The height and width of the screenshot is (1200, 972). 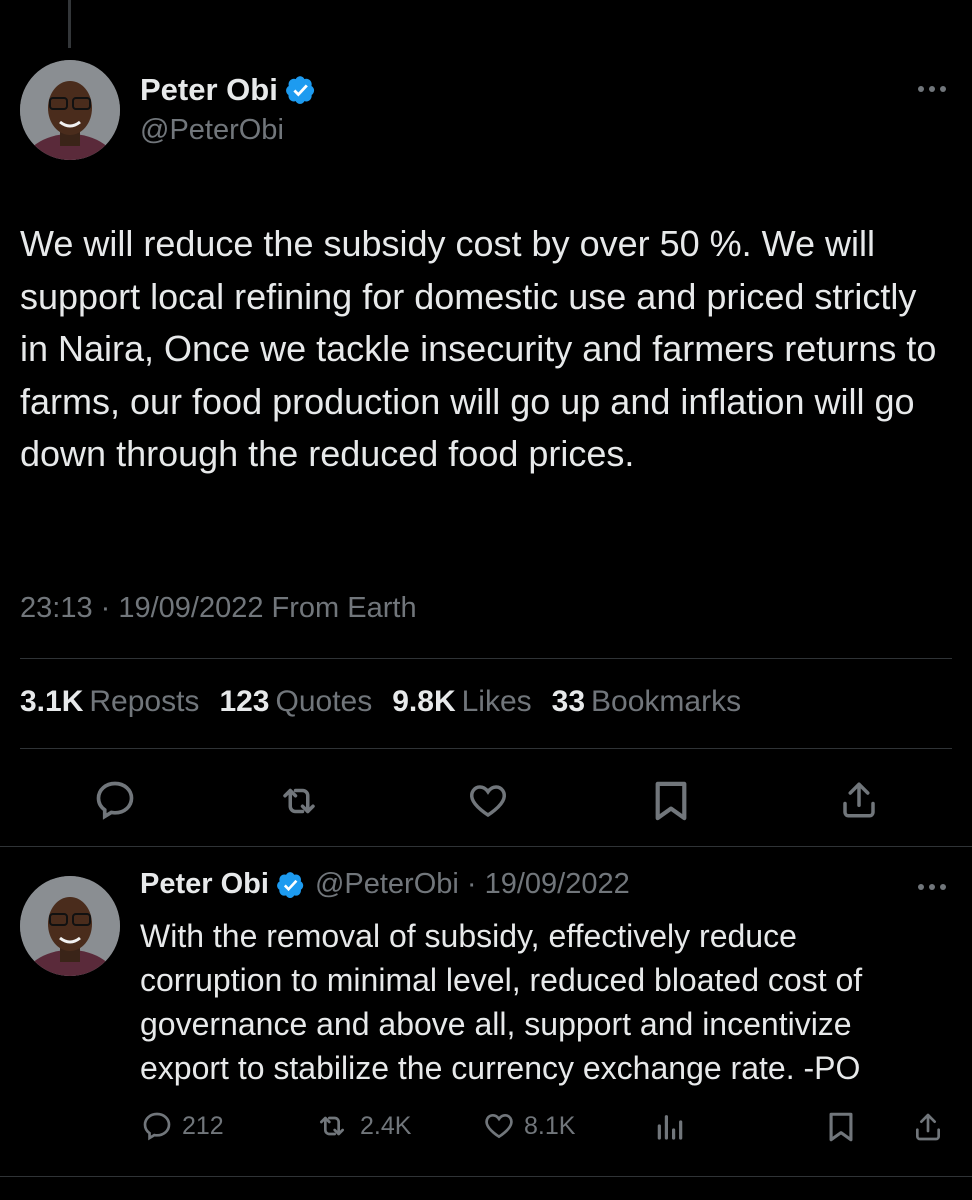 I want to click on like-button: 8.1K, so click(x=528, y=1126).